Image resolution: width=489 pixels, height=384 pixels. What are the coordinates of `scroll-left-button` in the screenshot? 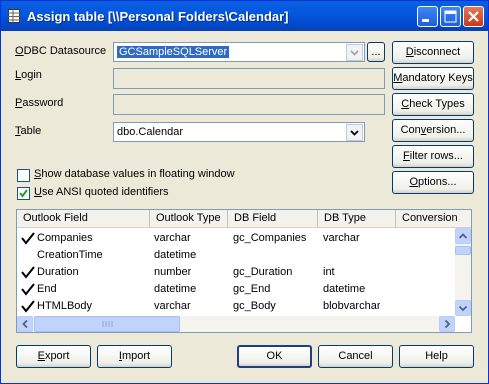 It's located at (25, 324).